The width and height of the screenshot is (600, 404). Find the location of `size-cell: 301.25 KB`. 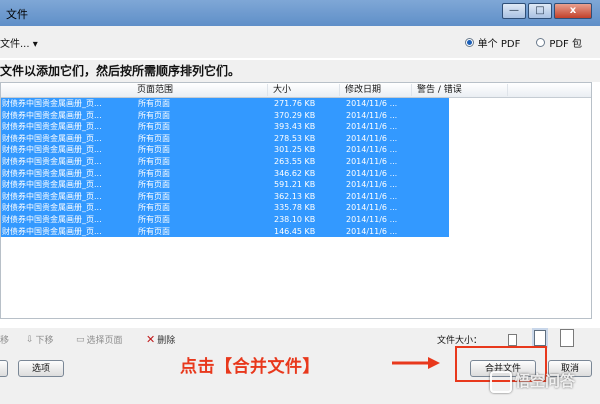

size-cell: 301.25 KB is located at coordinates (295, 150).